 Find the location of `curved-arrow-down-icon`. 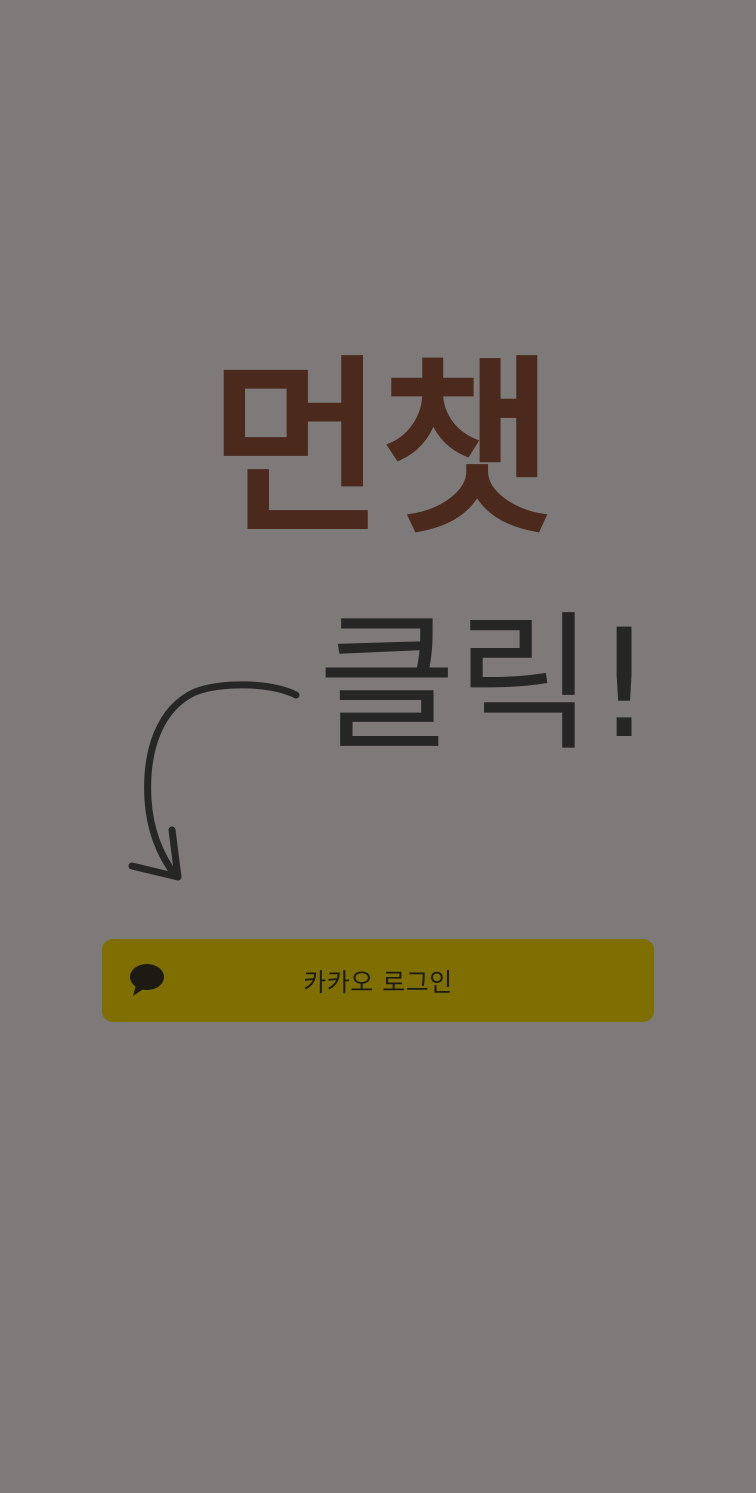

curved-arrow-down-icon is located at coordinates (214, 781).